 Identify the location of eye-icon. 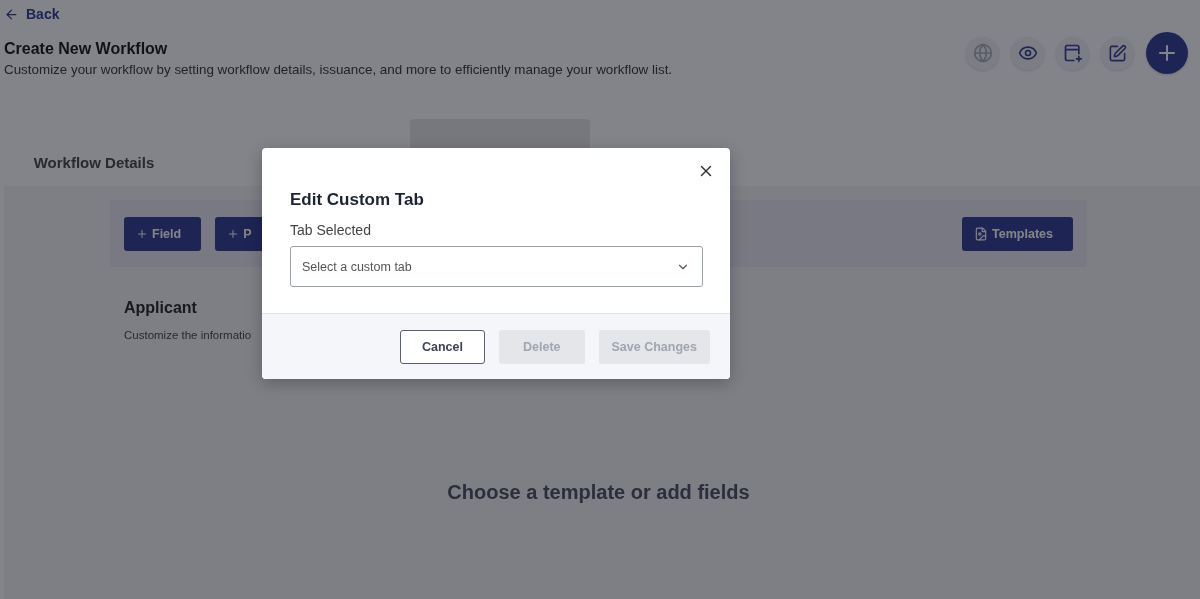
(1027, 53).